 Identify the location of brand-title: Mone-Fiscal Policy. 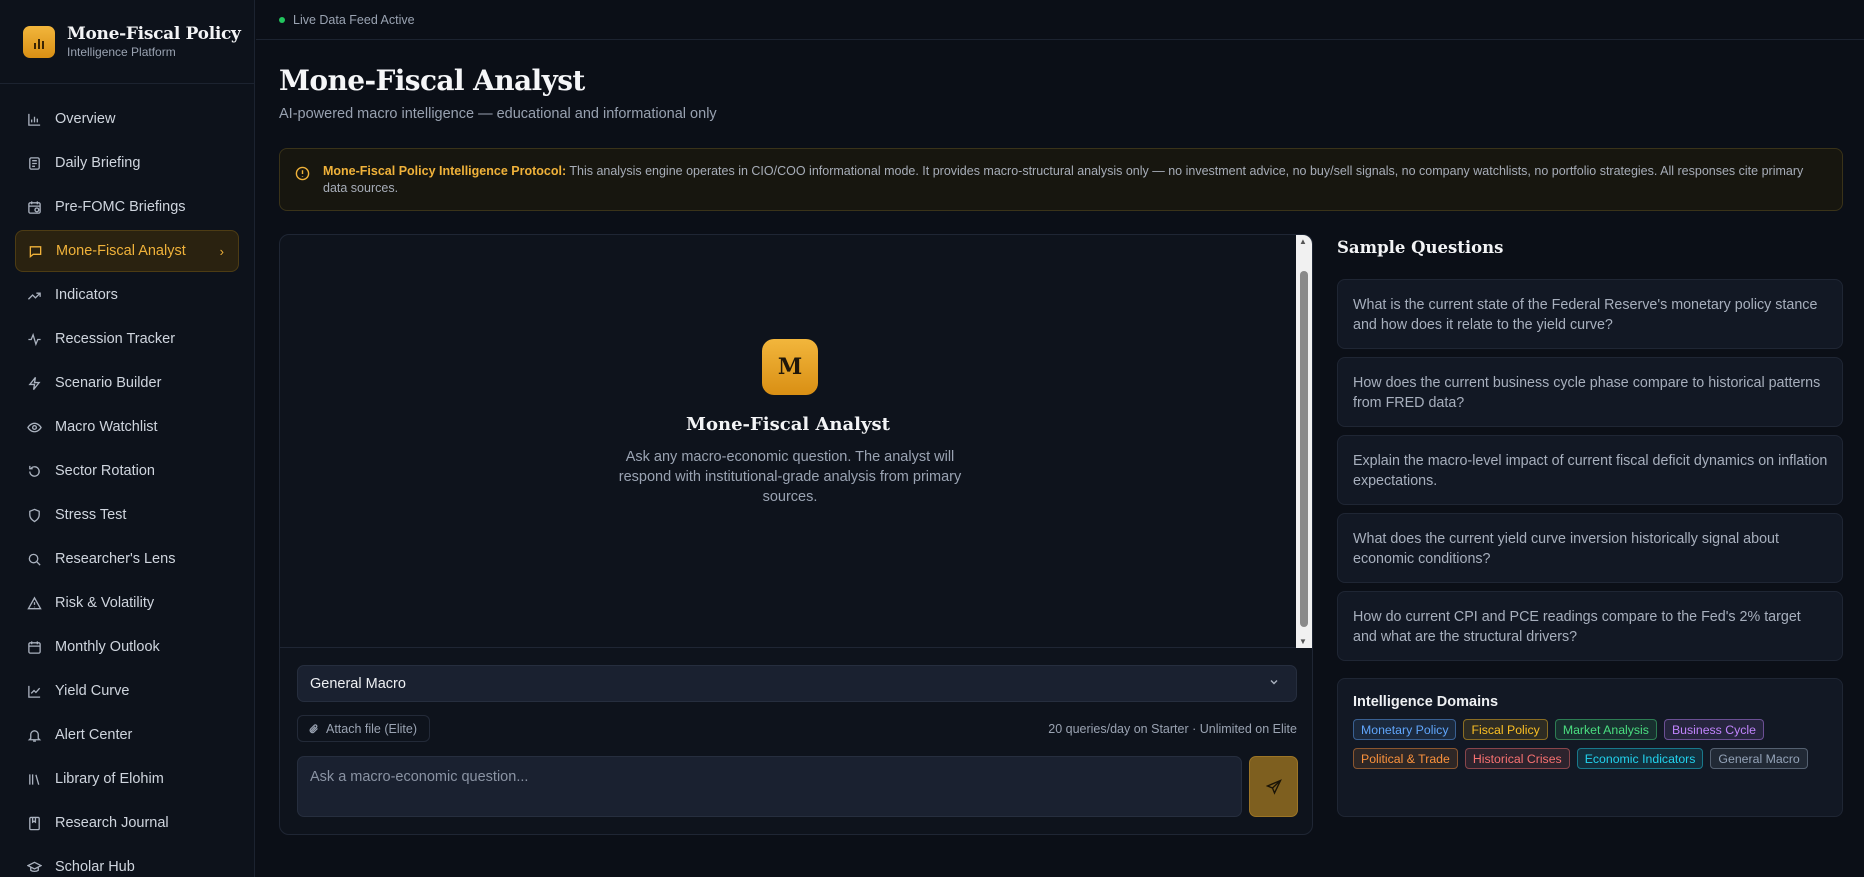
(154, 34).